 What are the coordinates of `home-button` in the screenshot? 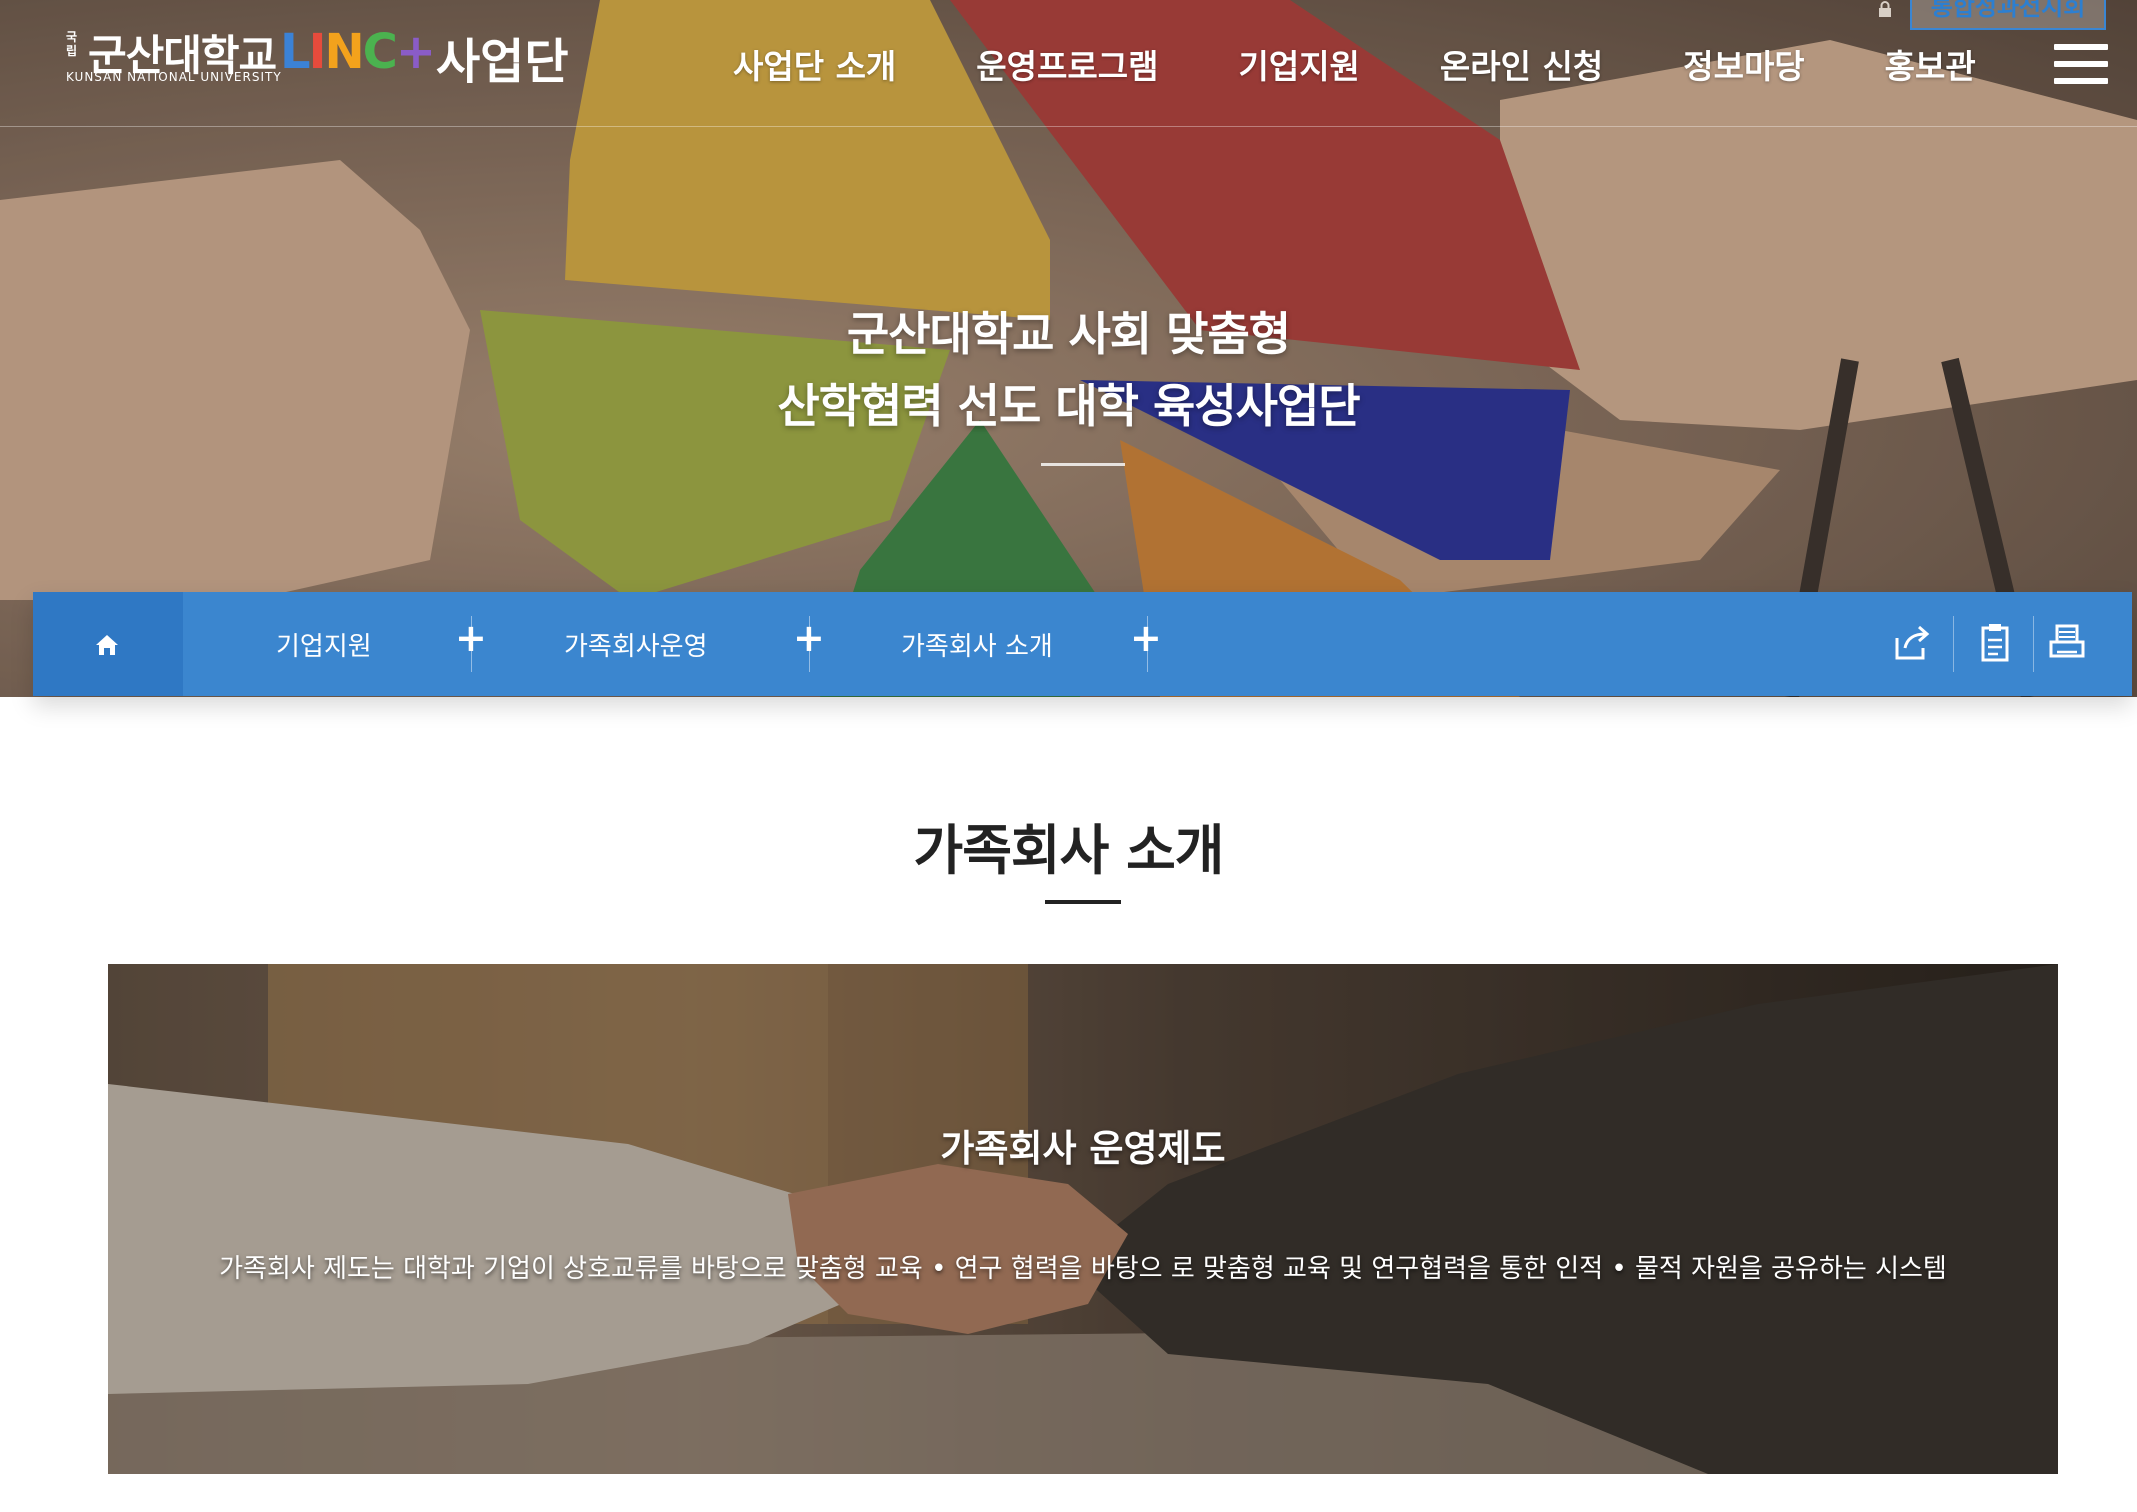 It's located at (108, 644).